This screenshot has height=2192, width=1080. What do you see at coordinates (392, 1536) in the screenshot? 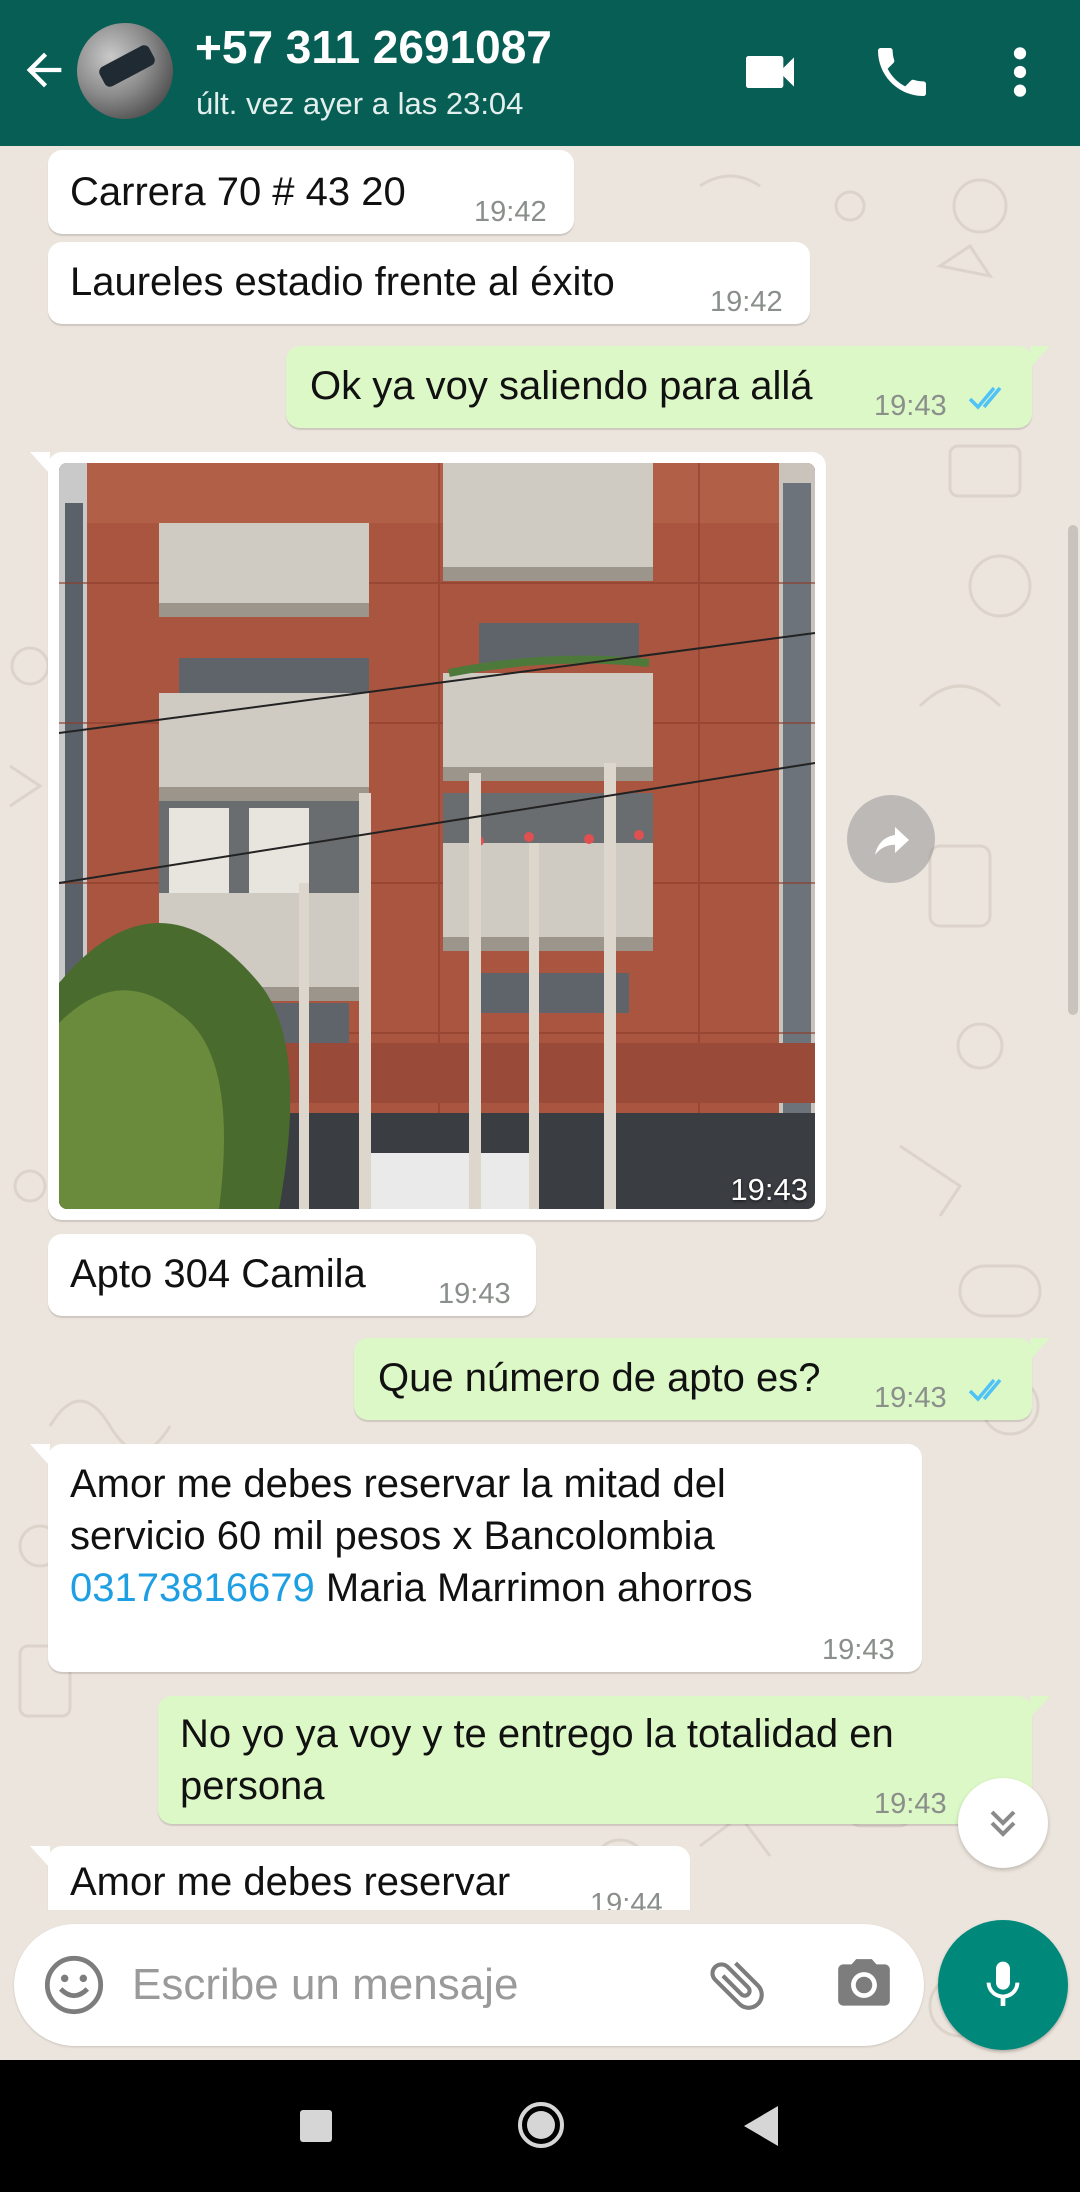
I see `message-line: servicio 60 mil pesos x Bancolombia` at bounding box center [392, 1536].